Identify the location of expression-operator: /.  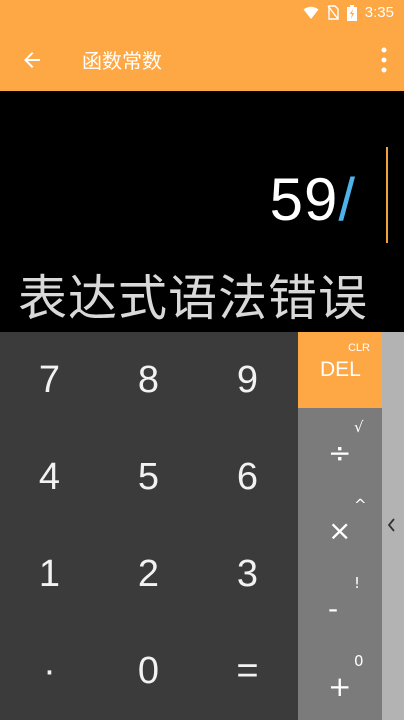
(347, 199).